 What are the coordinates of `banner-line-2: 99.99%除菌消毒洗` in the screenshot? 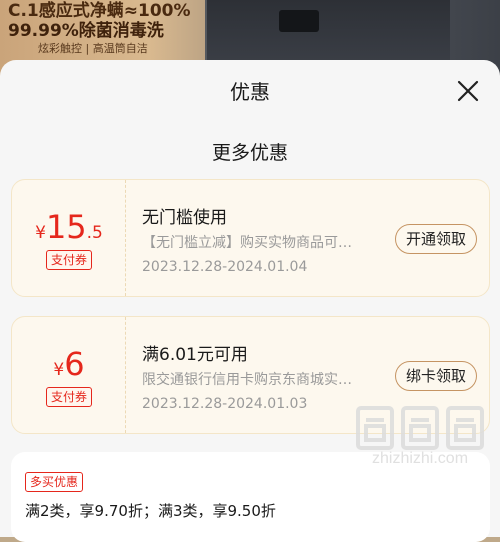 It's located at (86, 31).